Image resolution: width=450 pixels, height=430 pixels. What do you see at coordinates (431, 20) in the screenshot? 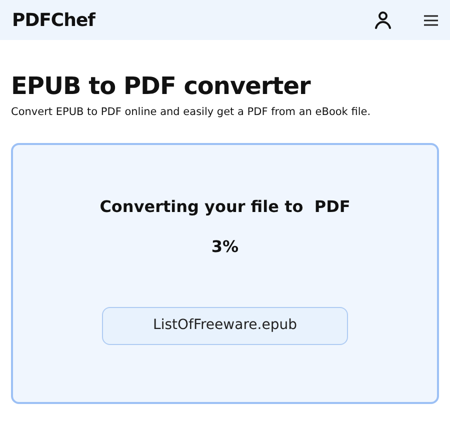
I see `menu-icon` at bounding box center [431, 20].